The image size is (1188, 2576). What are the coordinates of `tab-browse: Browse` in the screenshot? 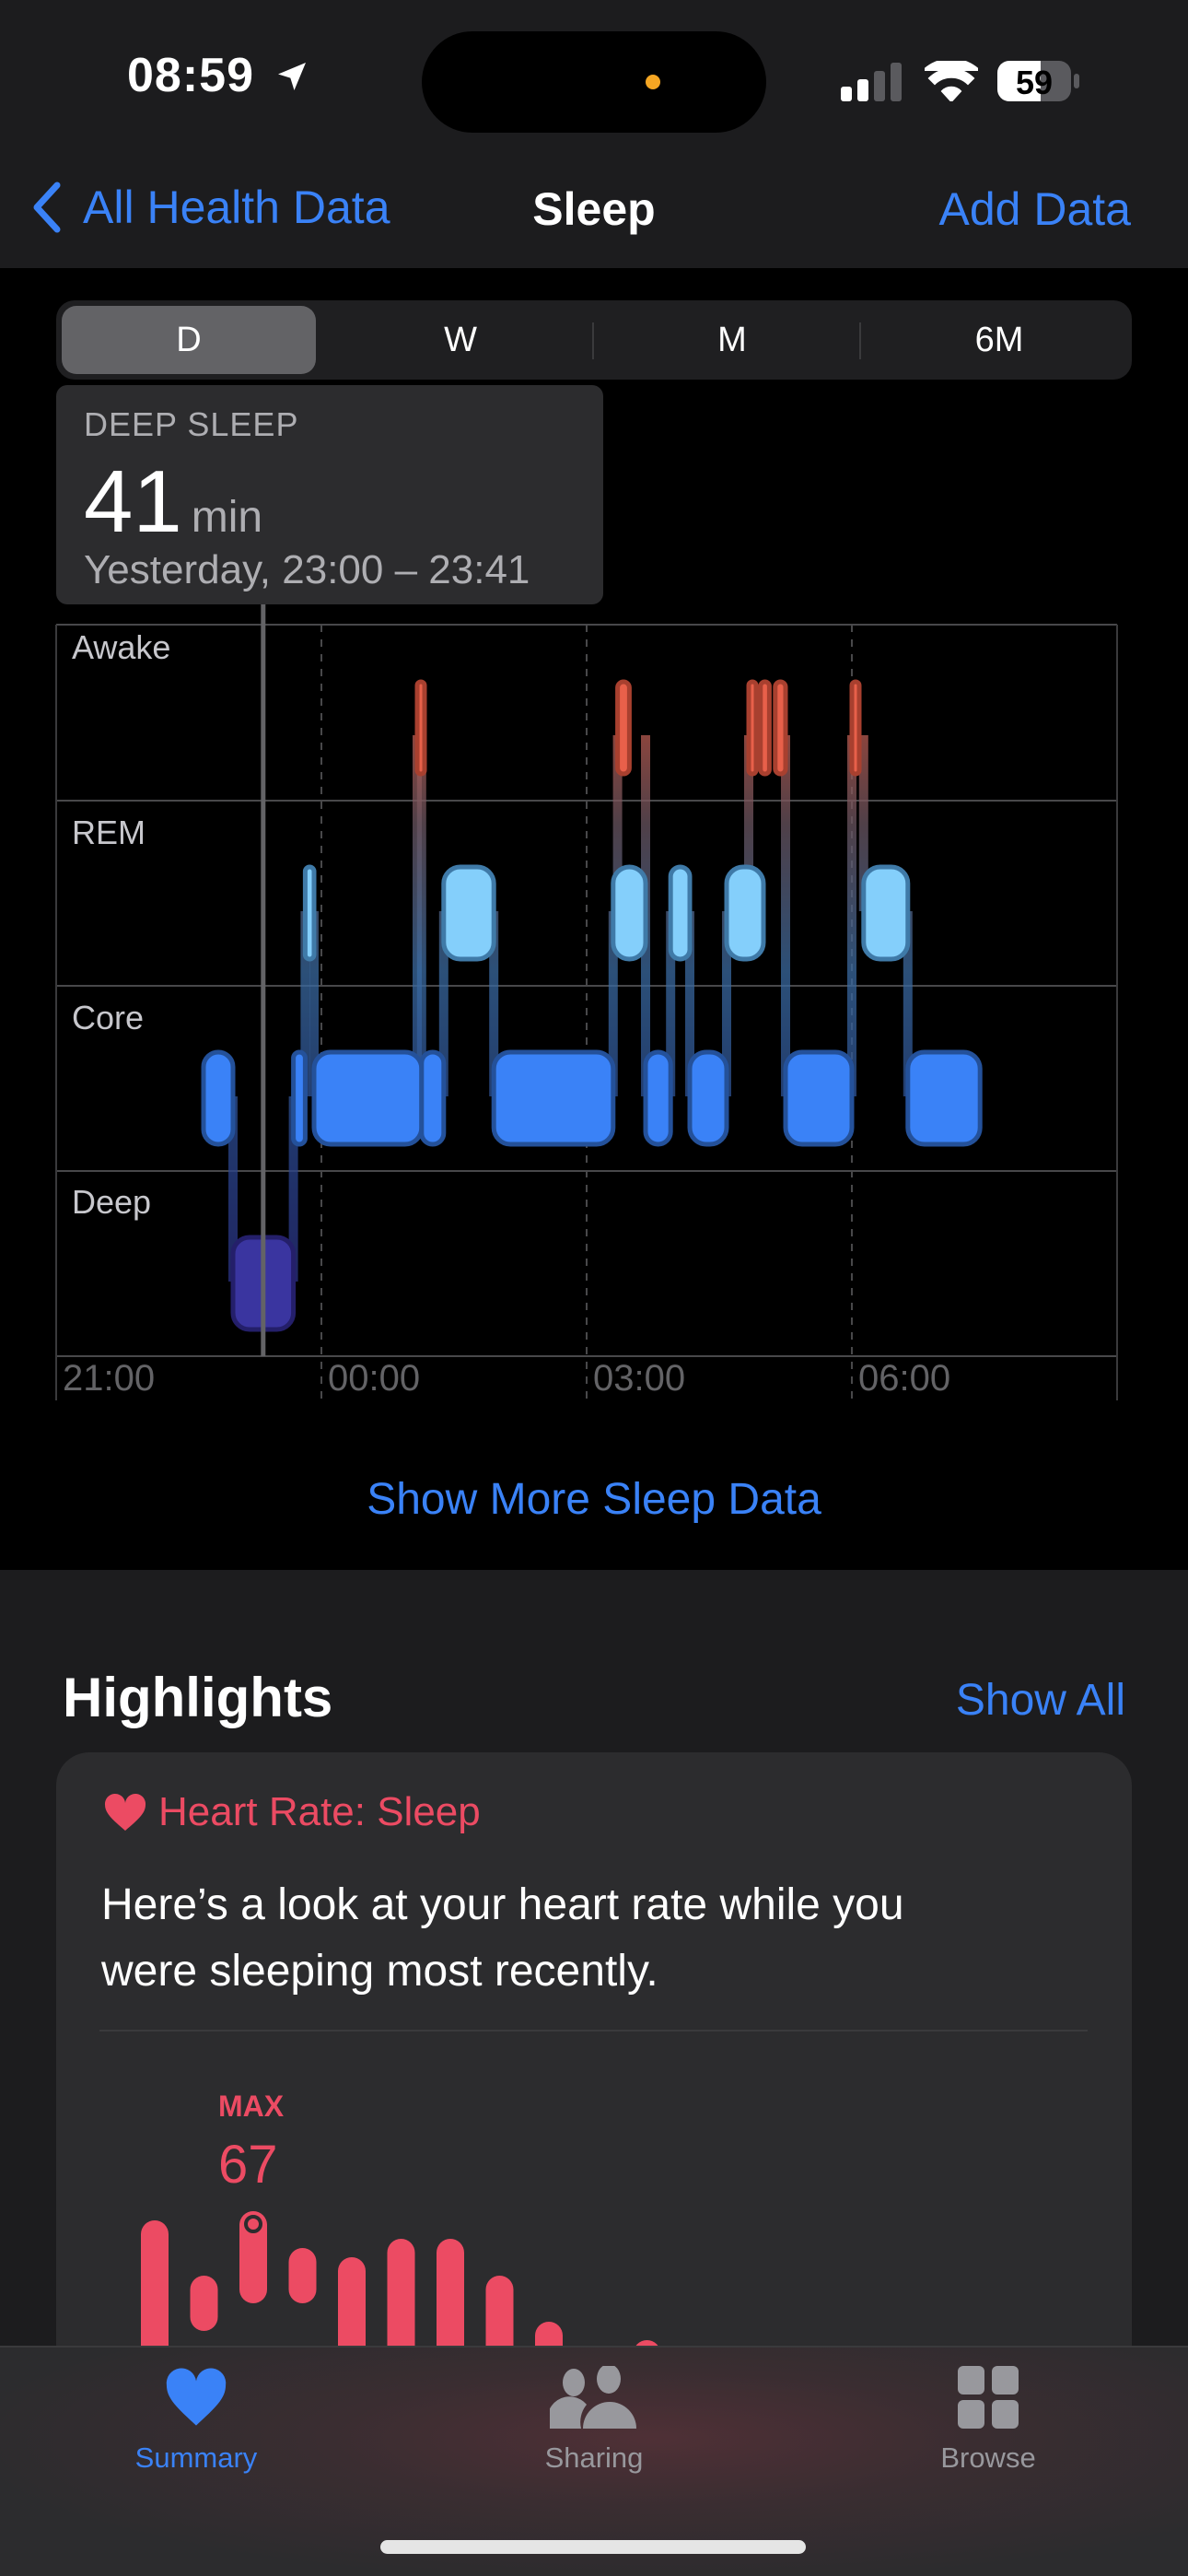 It's located at (988, 2420).